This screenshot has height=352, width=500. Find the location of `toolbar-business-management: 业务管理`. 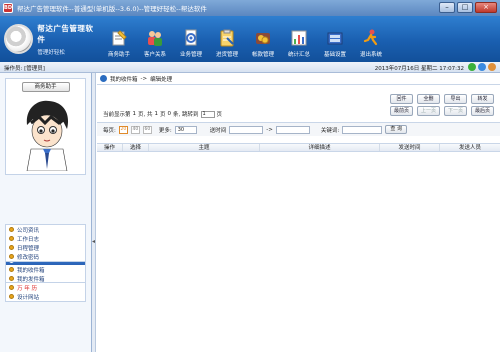

toolbar-business-management: 业务管理 is located at coordinates (191, 39).